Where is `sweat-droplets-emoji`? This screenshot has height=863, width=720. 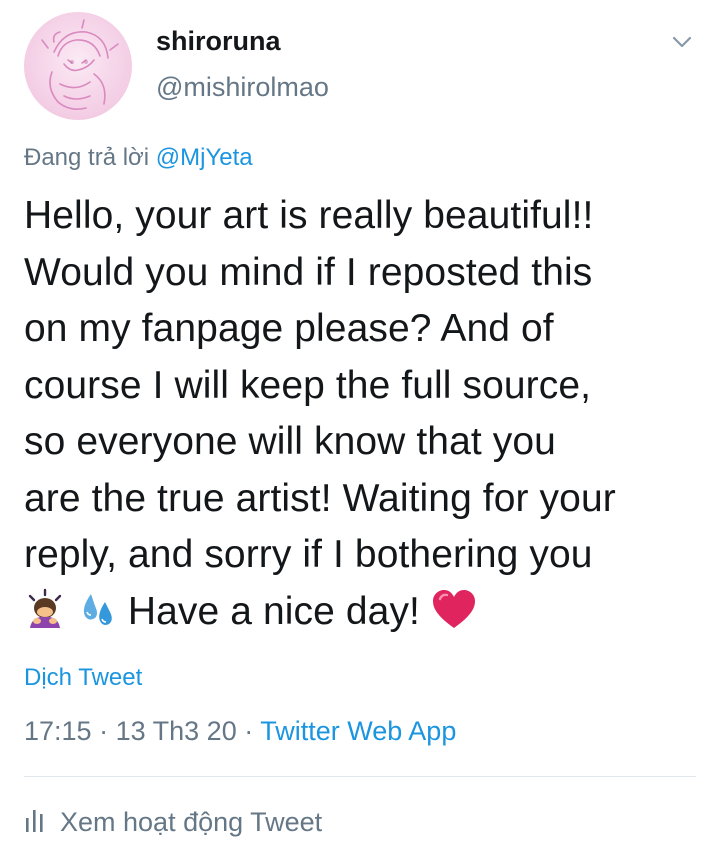 sweat-droplets-emoji is located at coordinates (97, 617).